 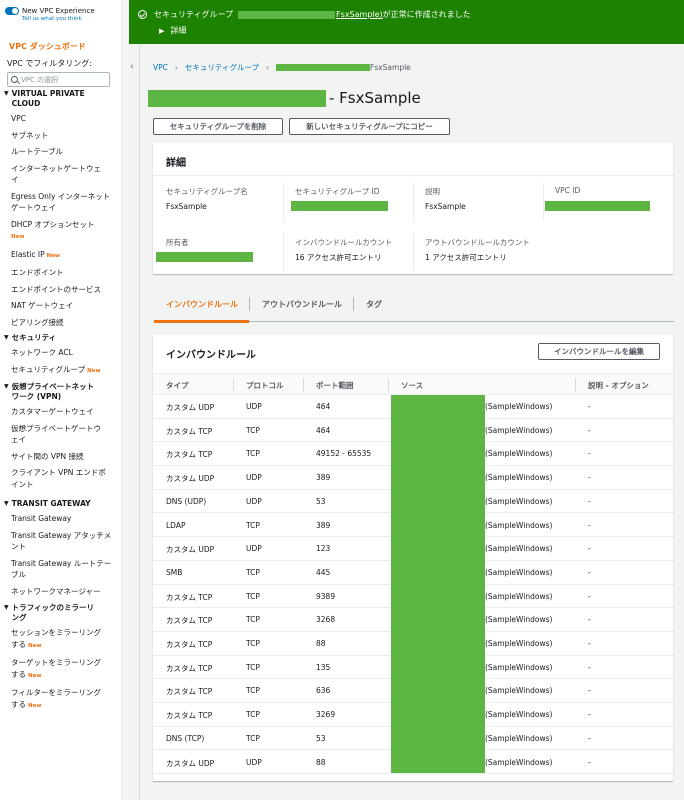 What do you see at coordinates (265, 385) in the screenshot?
I see `column-header-protocol: プロトコル` at bounding box center [265, 385].